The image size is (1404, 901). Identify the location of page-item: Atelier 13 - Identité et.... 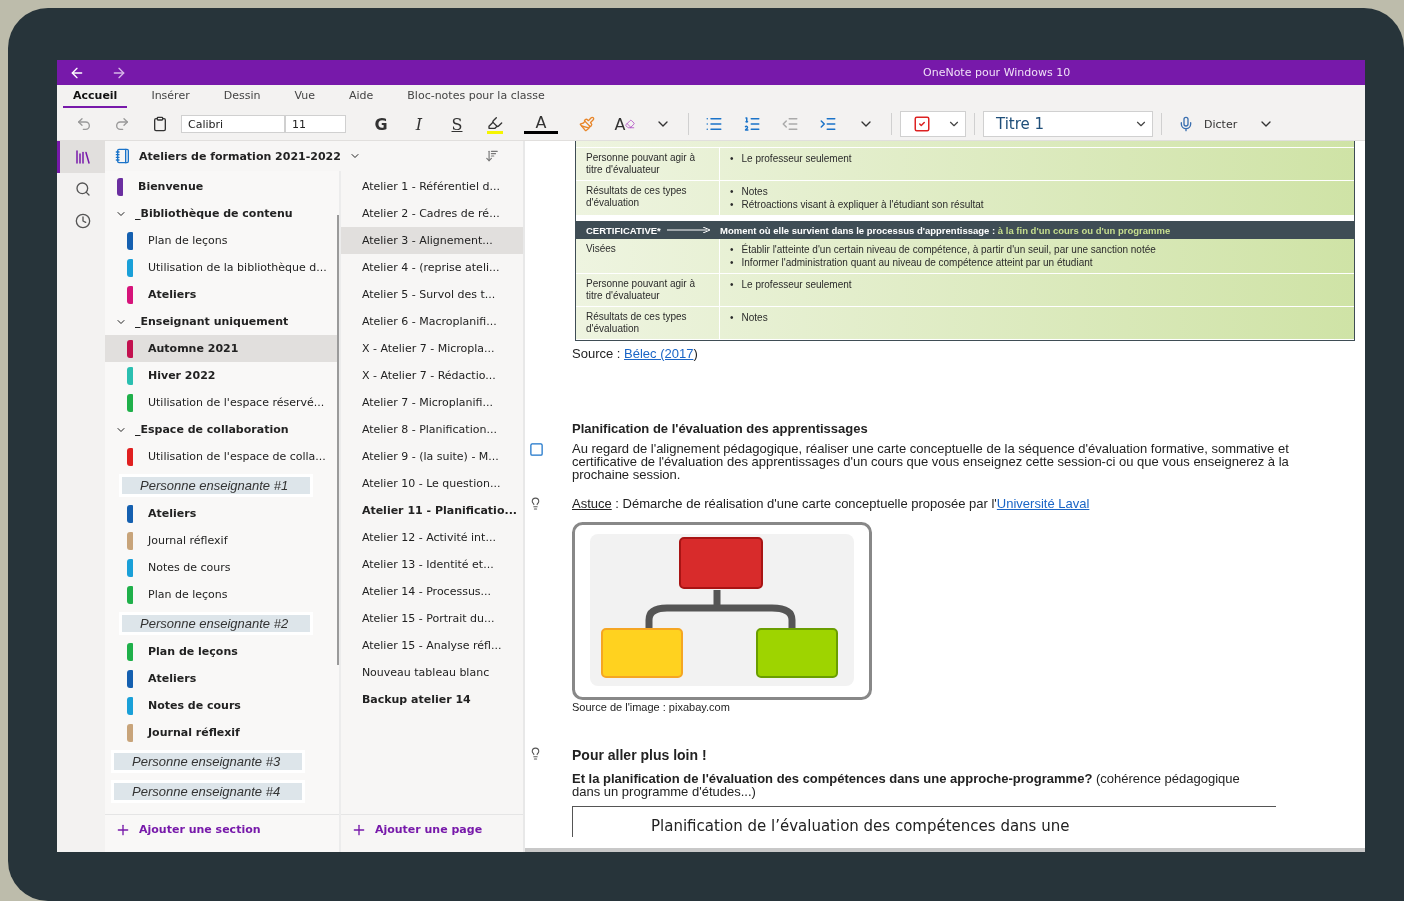
(431, 564).